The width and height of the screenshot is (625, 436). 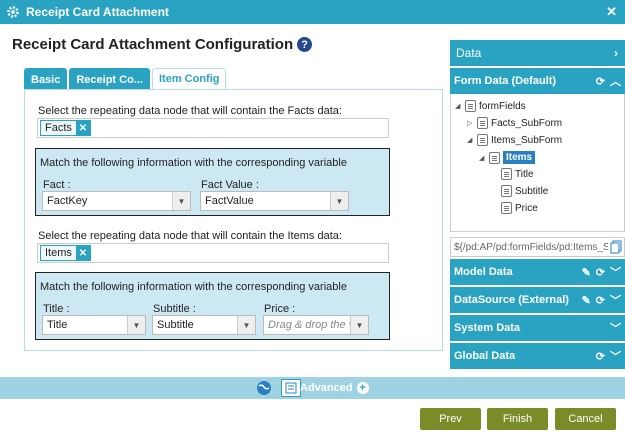 What do you see at coordinates (517, 419) in the screenshot?
I see `finish-button: Finish` at bounding box center [517, 419].